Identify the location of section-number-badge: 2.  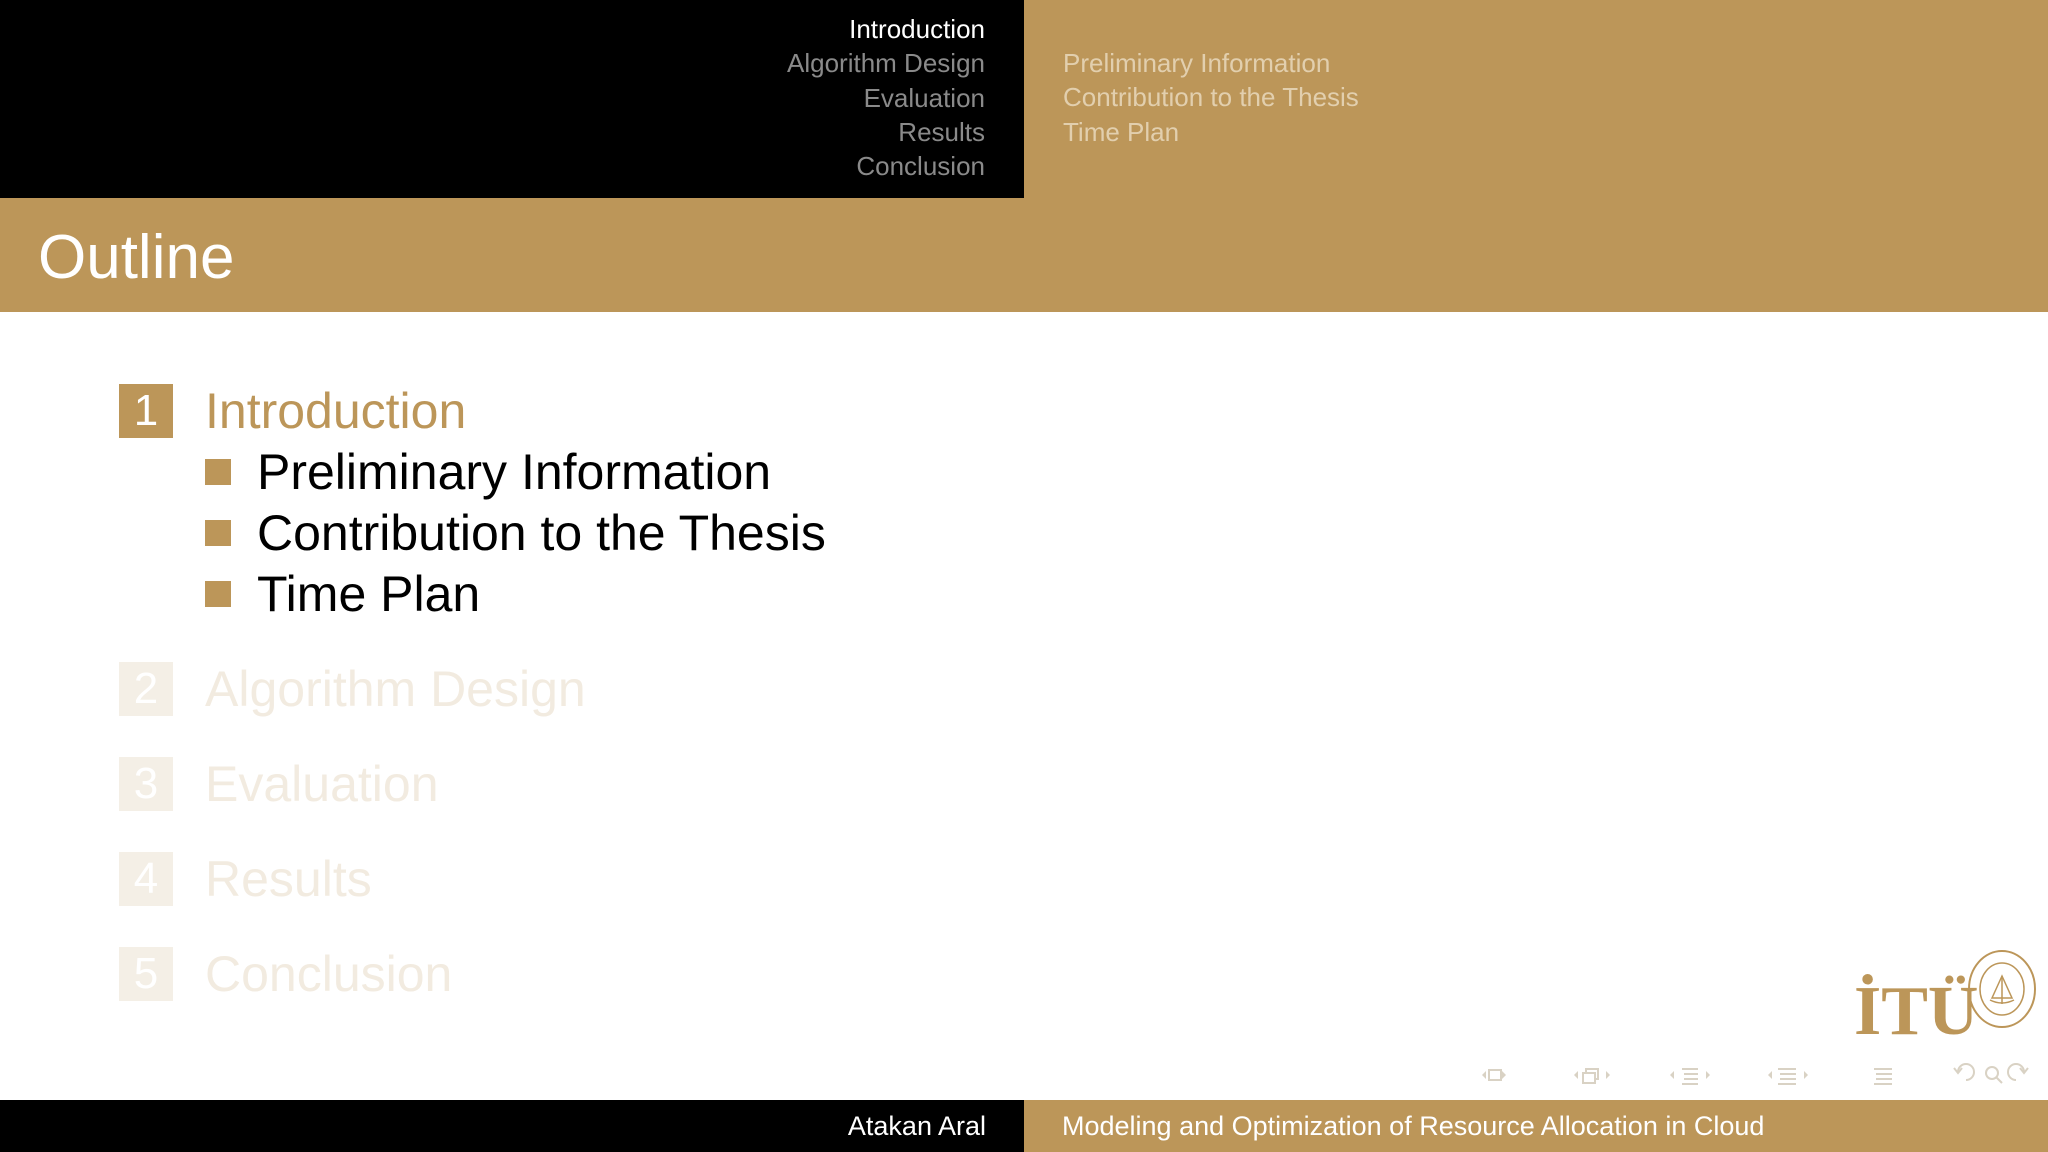
(146, 689).